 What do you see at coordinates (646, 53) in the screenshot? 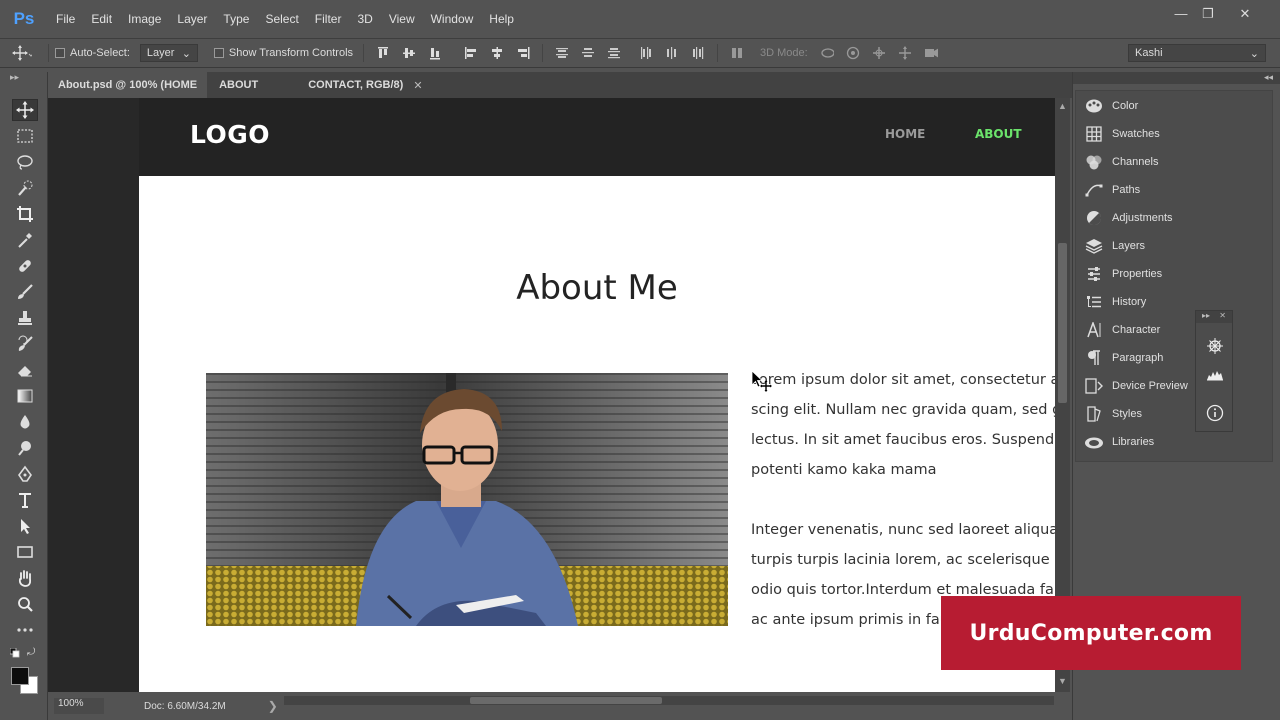
I see `distribute-left-icon` at bounding box center [646, 53].